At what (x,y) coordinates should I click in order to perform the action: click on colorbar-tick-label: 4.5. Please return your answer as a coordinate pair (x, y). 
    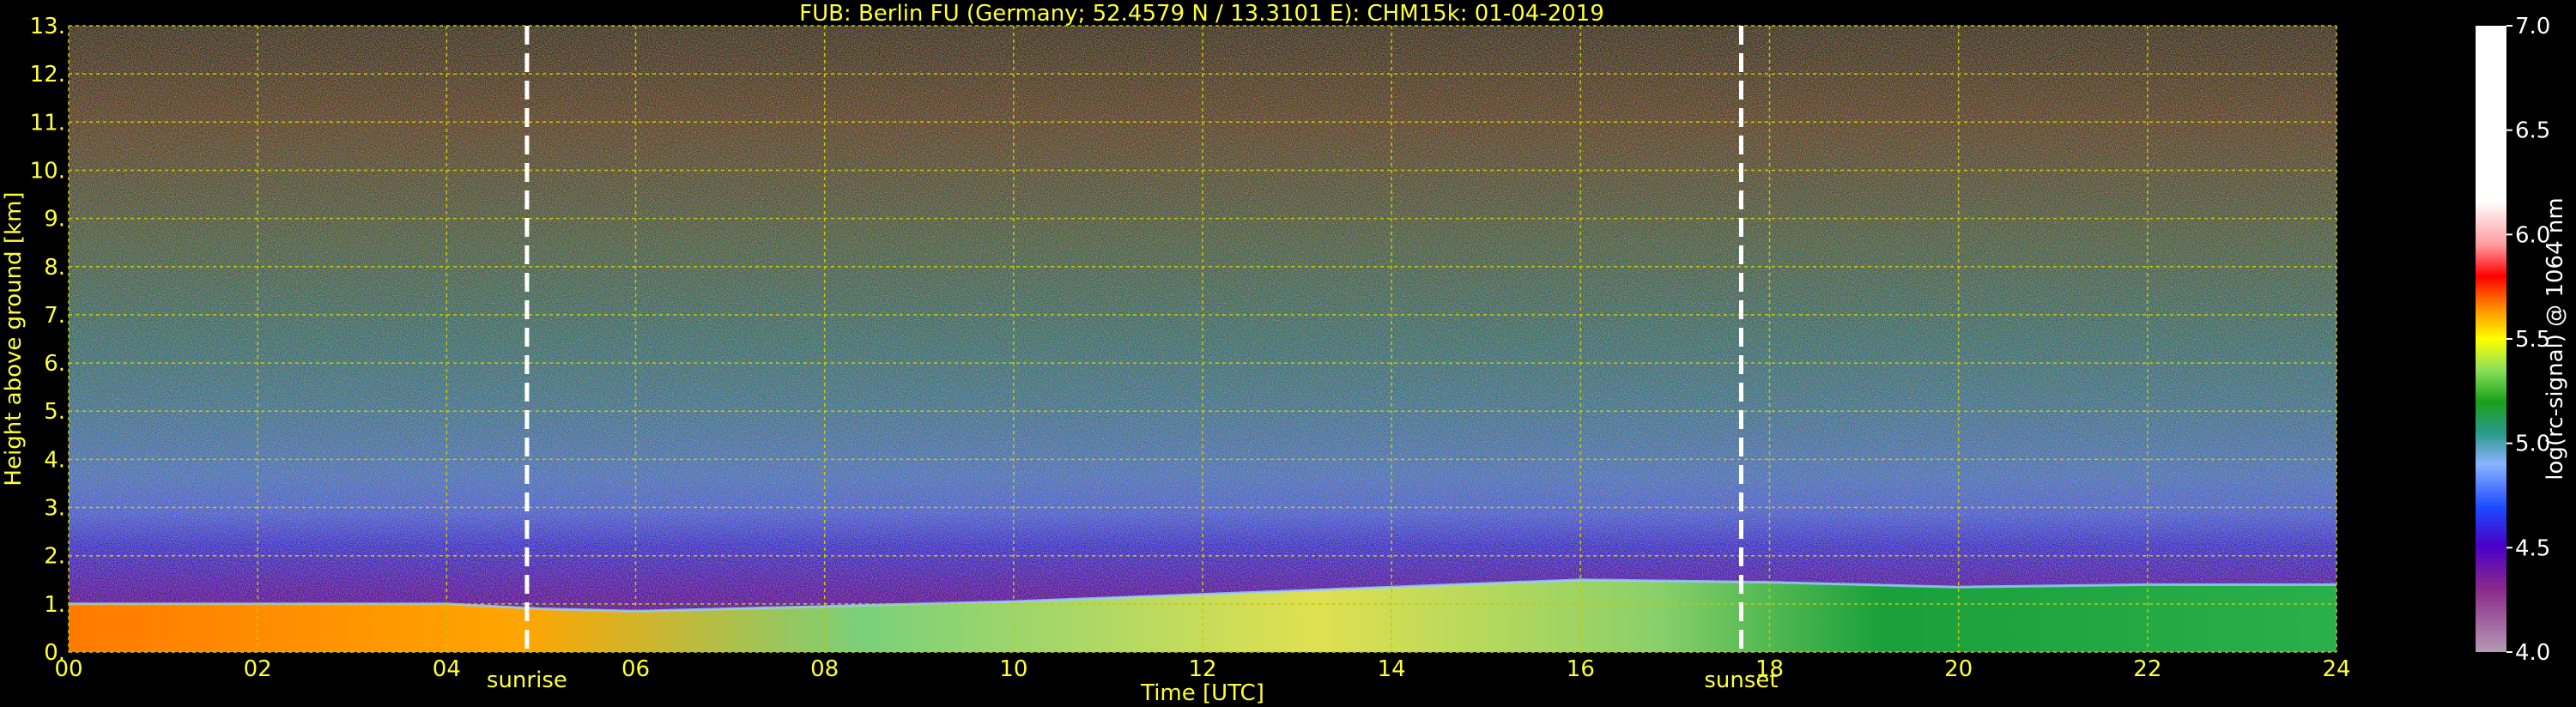
    Looking at the image, I should click on (2532, 548).